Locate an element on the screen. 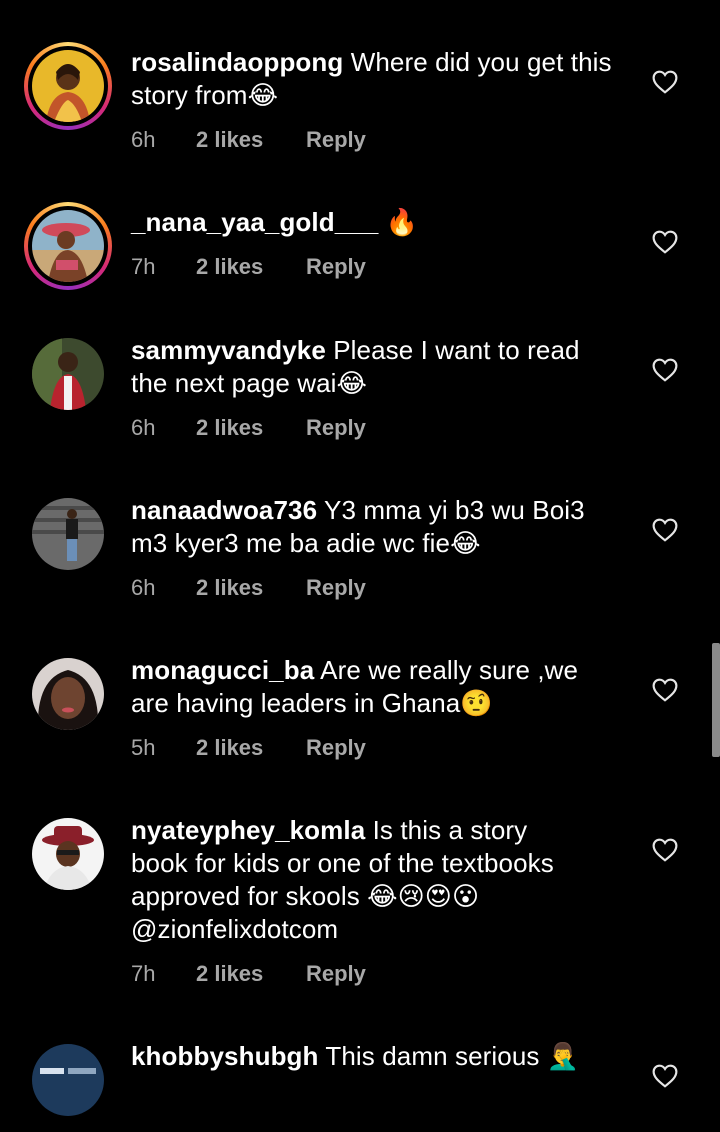 This screenshot has width=720, height=1132. comment-username: nyateyphey_komla is located at coordinates (248, 830).